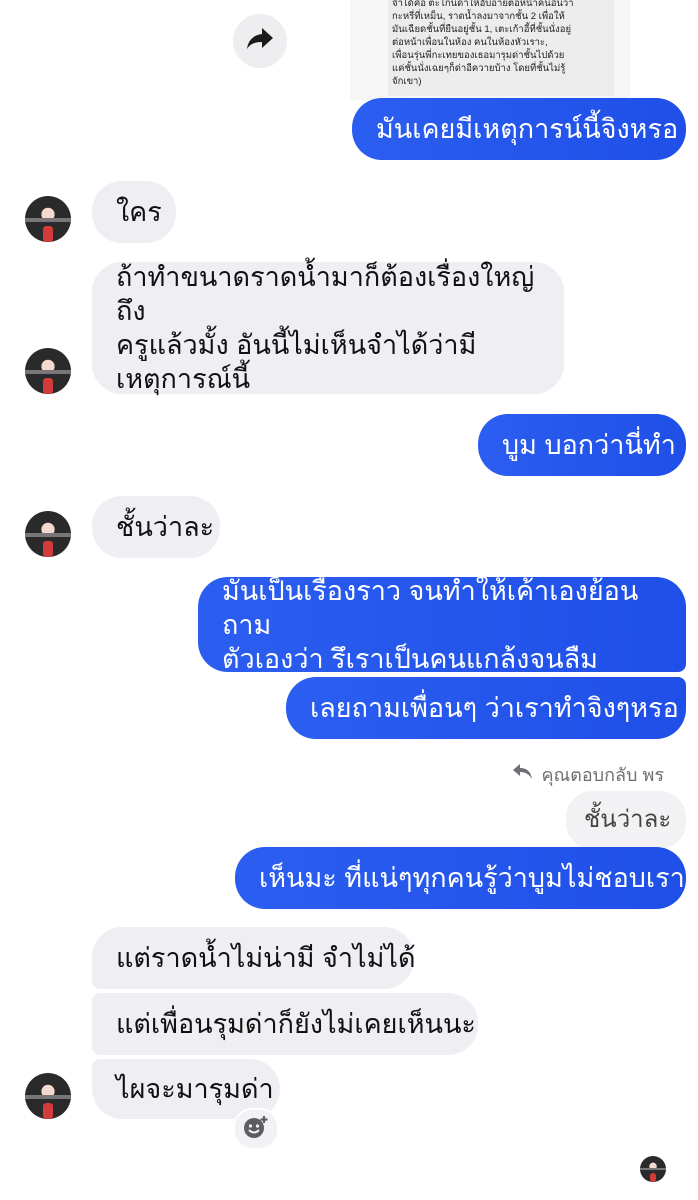 This screenshot has height=1200, width=698. What do you see at coordinates (296, 345) in the screenshot?
I see `message-line: ครูแล้วมั้ง อันนี้ไม่เห็นจำได้ว่ามี` at bounding box center [296, 345].